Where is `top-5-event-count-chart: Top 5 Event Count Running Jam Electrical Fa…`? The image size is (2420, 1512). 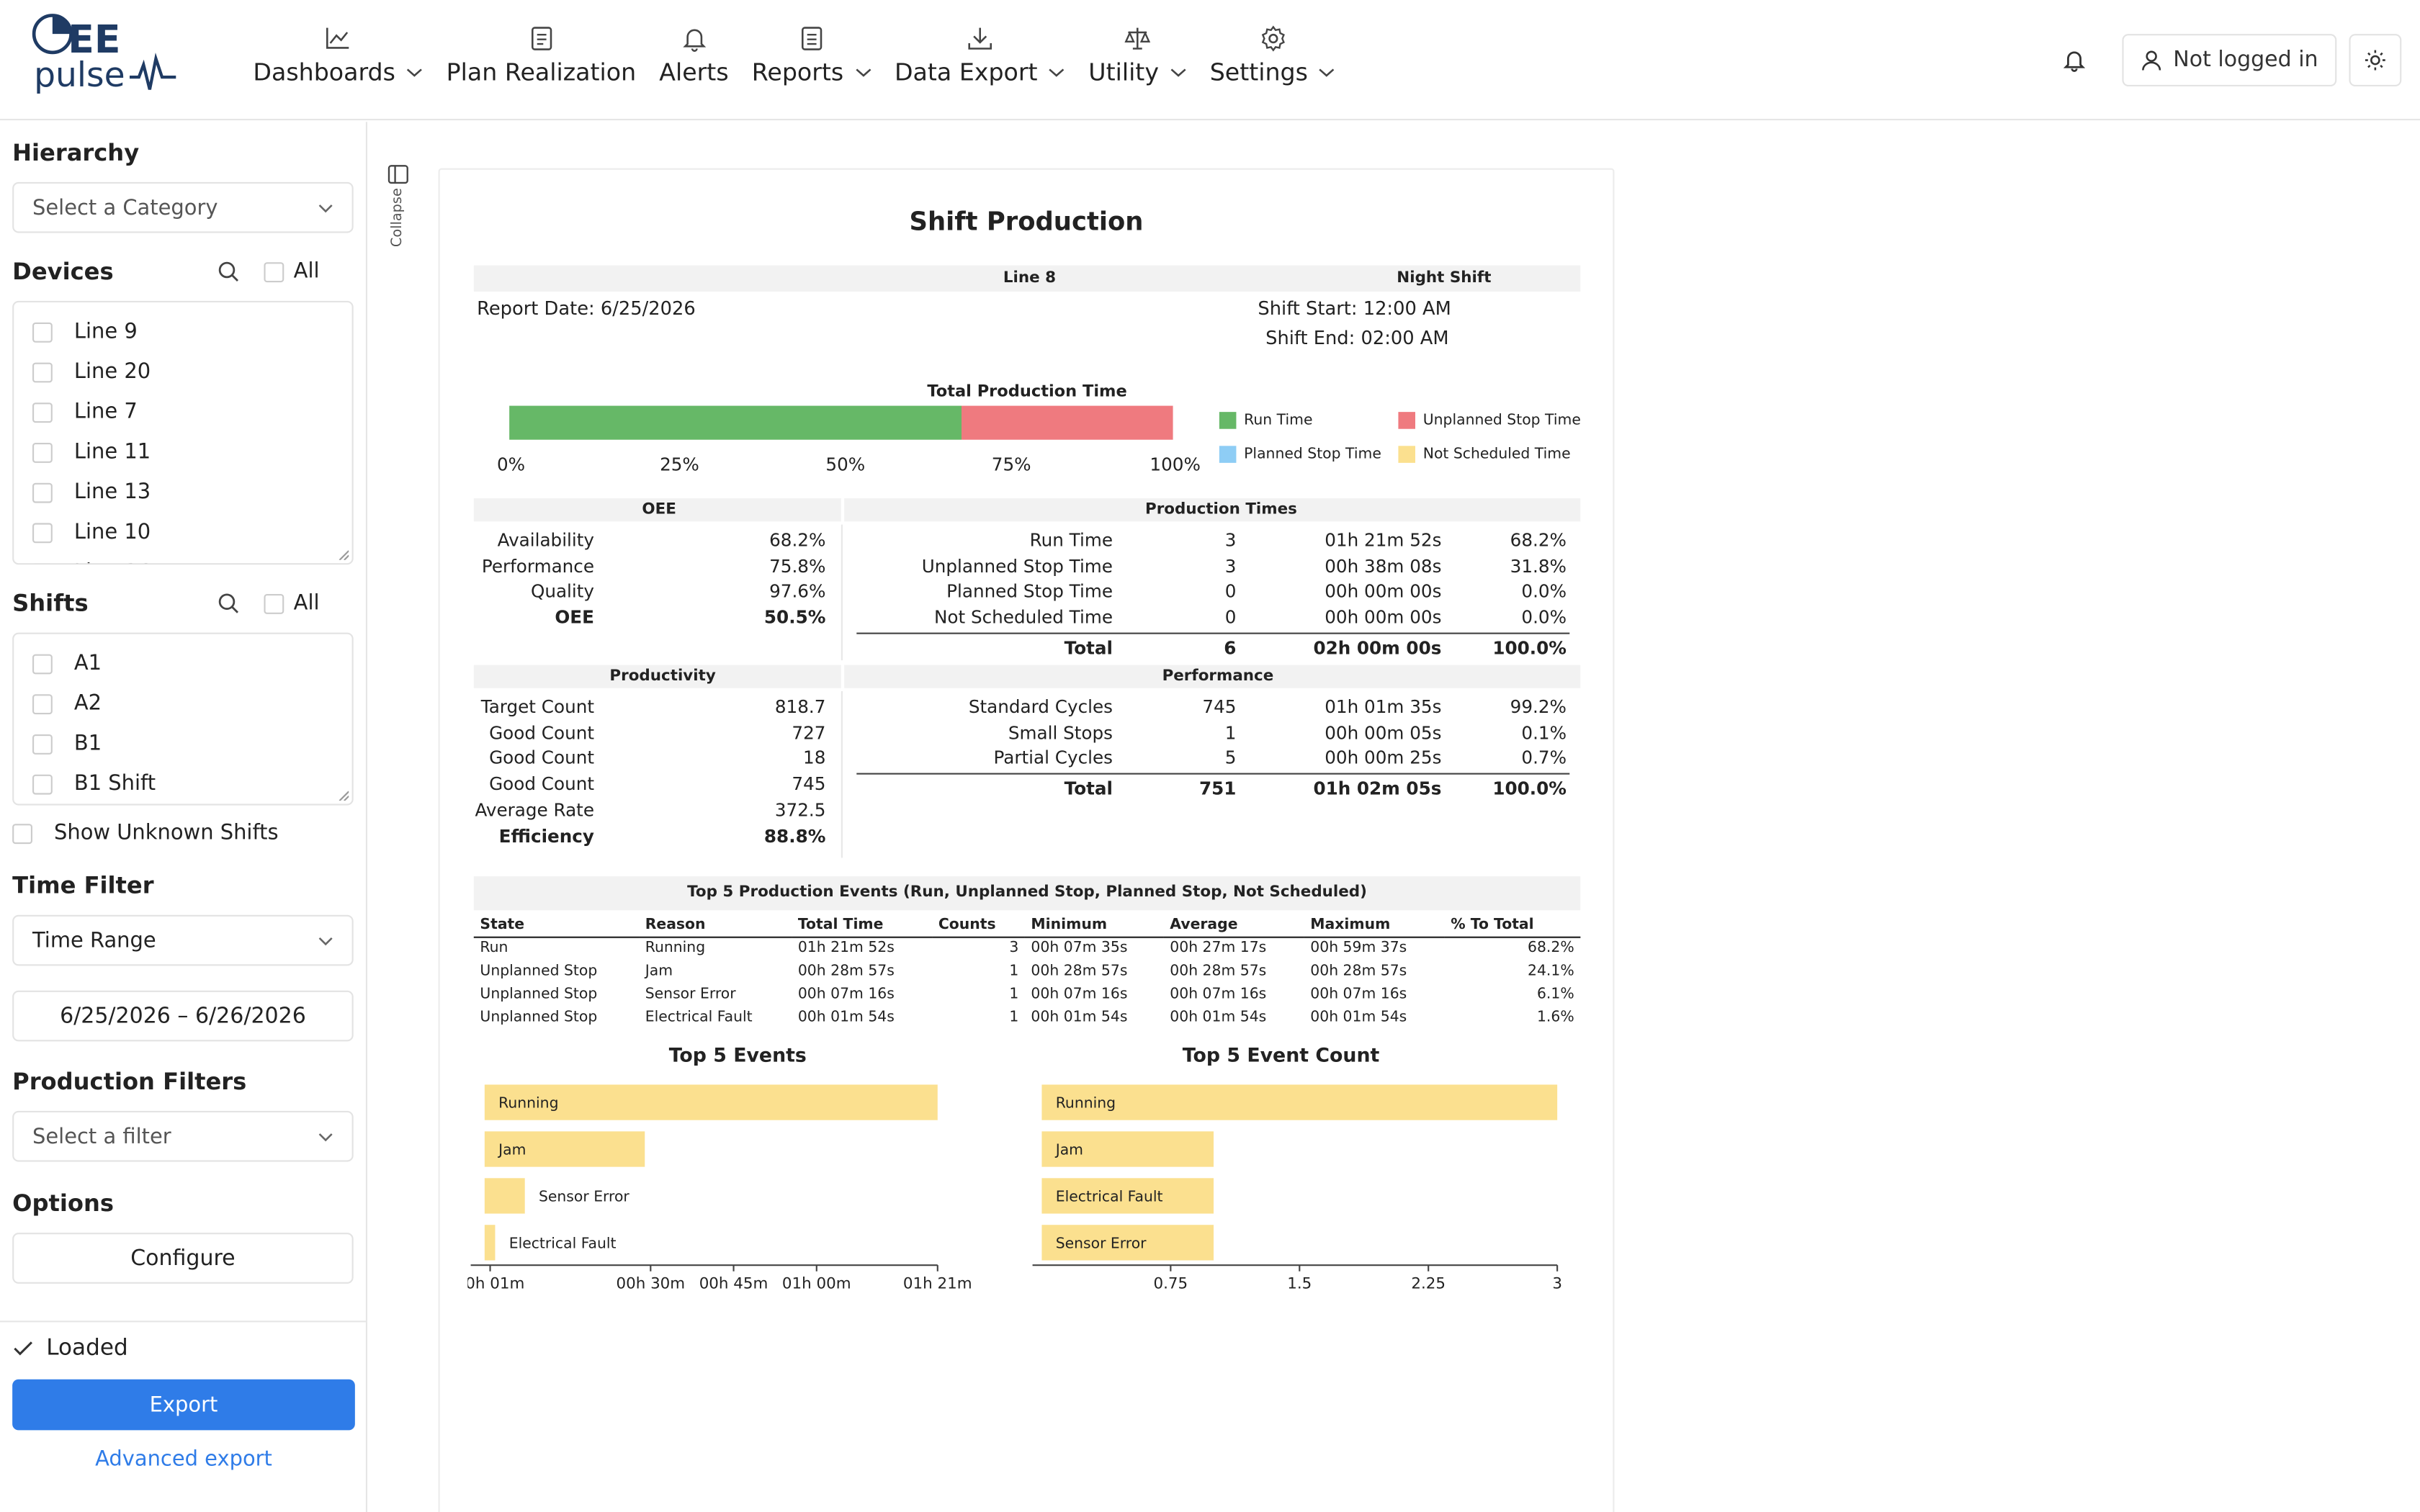
top-5-event-count-chart: Top 5 Event Count Running Jam Electrical Fa… is located at coordinates (1297, 1168).